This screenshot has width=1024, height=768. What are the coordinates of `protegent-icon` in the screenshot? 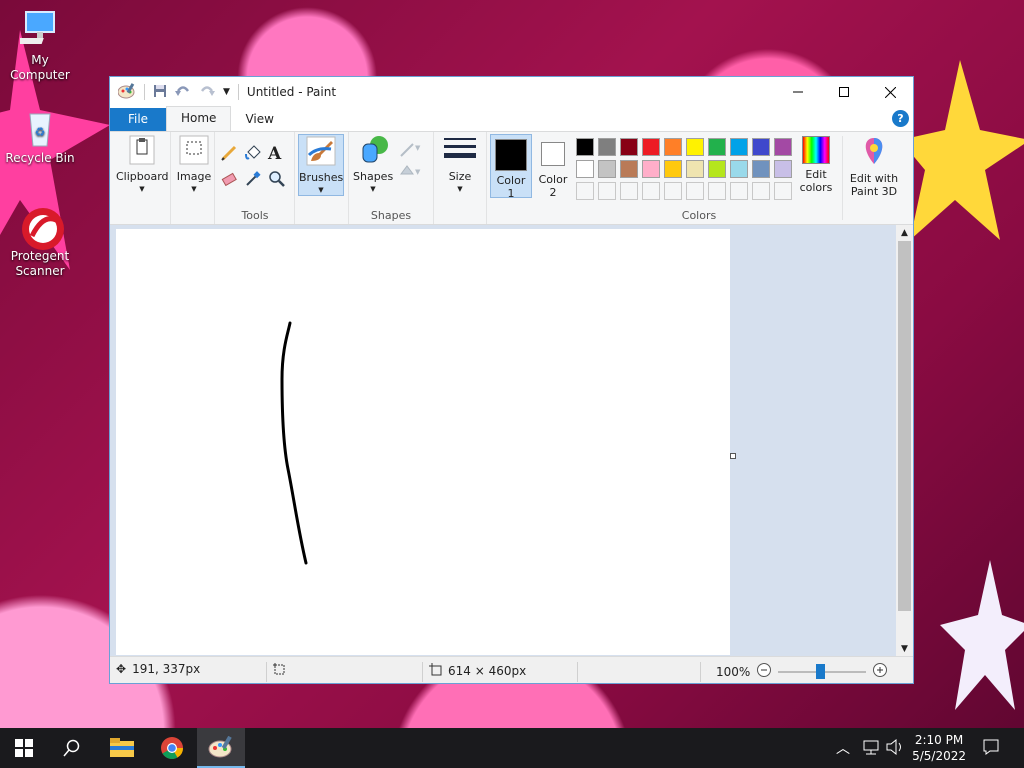 It's located at (42, 228).